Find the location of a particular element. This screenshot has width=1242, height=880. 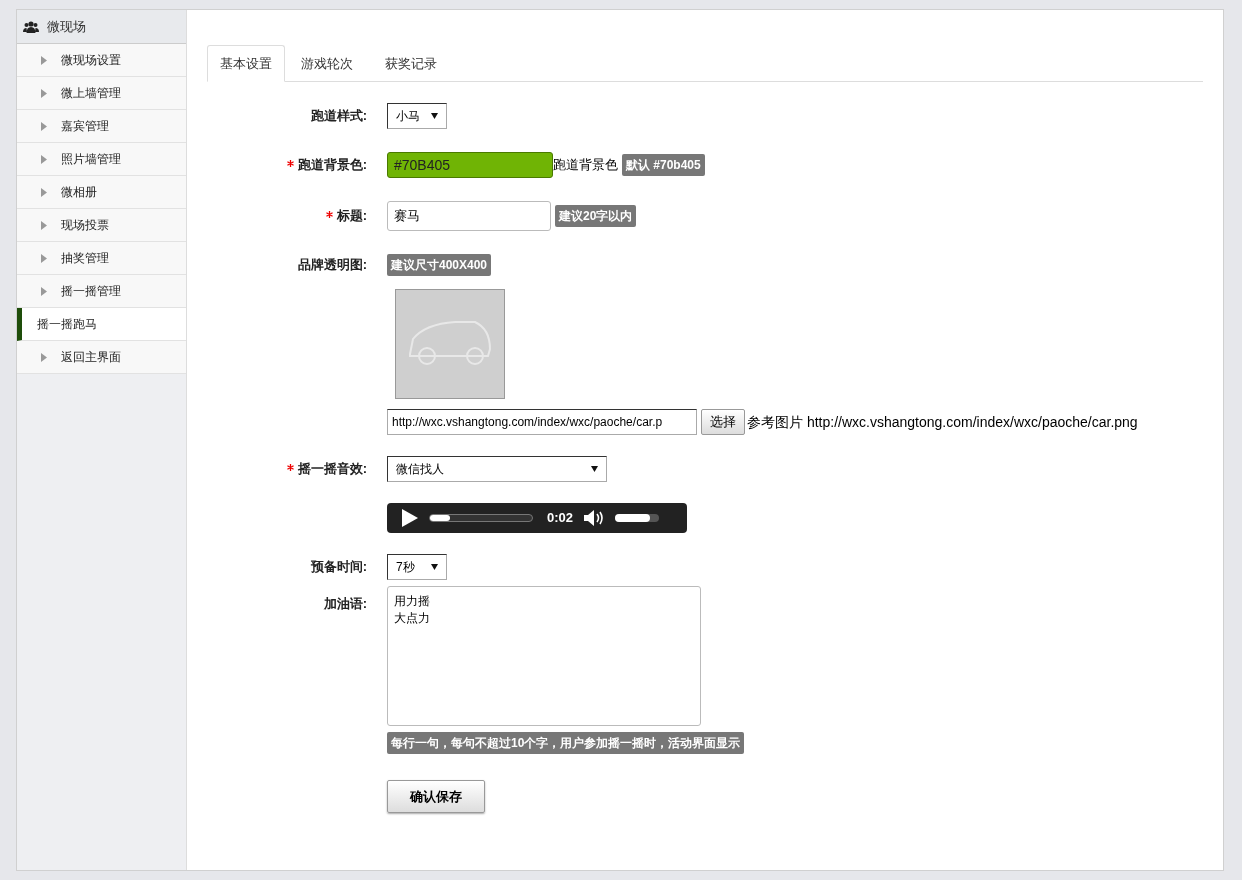

hint-label: 每行一句，每句不超过10个字，用户参加摇一摇时，活动界面显示 is located at coordinates (566, 743).